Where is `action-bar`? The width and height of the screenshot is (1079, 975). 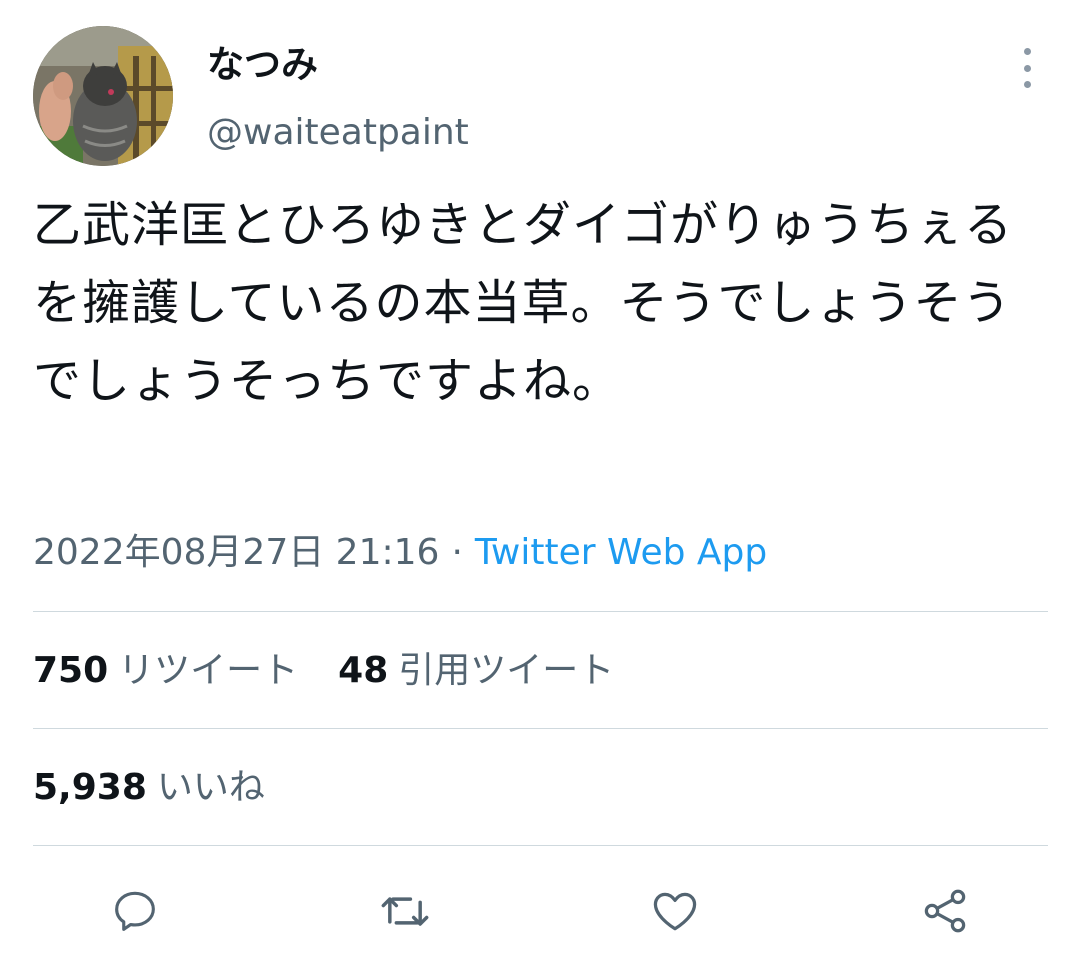
action-bar is located at coordinates (539, 911).